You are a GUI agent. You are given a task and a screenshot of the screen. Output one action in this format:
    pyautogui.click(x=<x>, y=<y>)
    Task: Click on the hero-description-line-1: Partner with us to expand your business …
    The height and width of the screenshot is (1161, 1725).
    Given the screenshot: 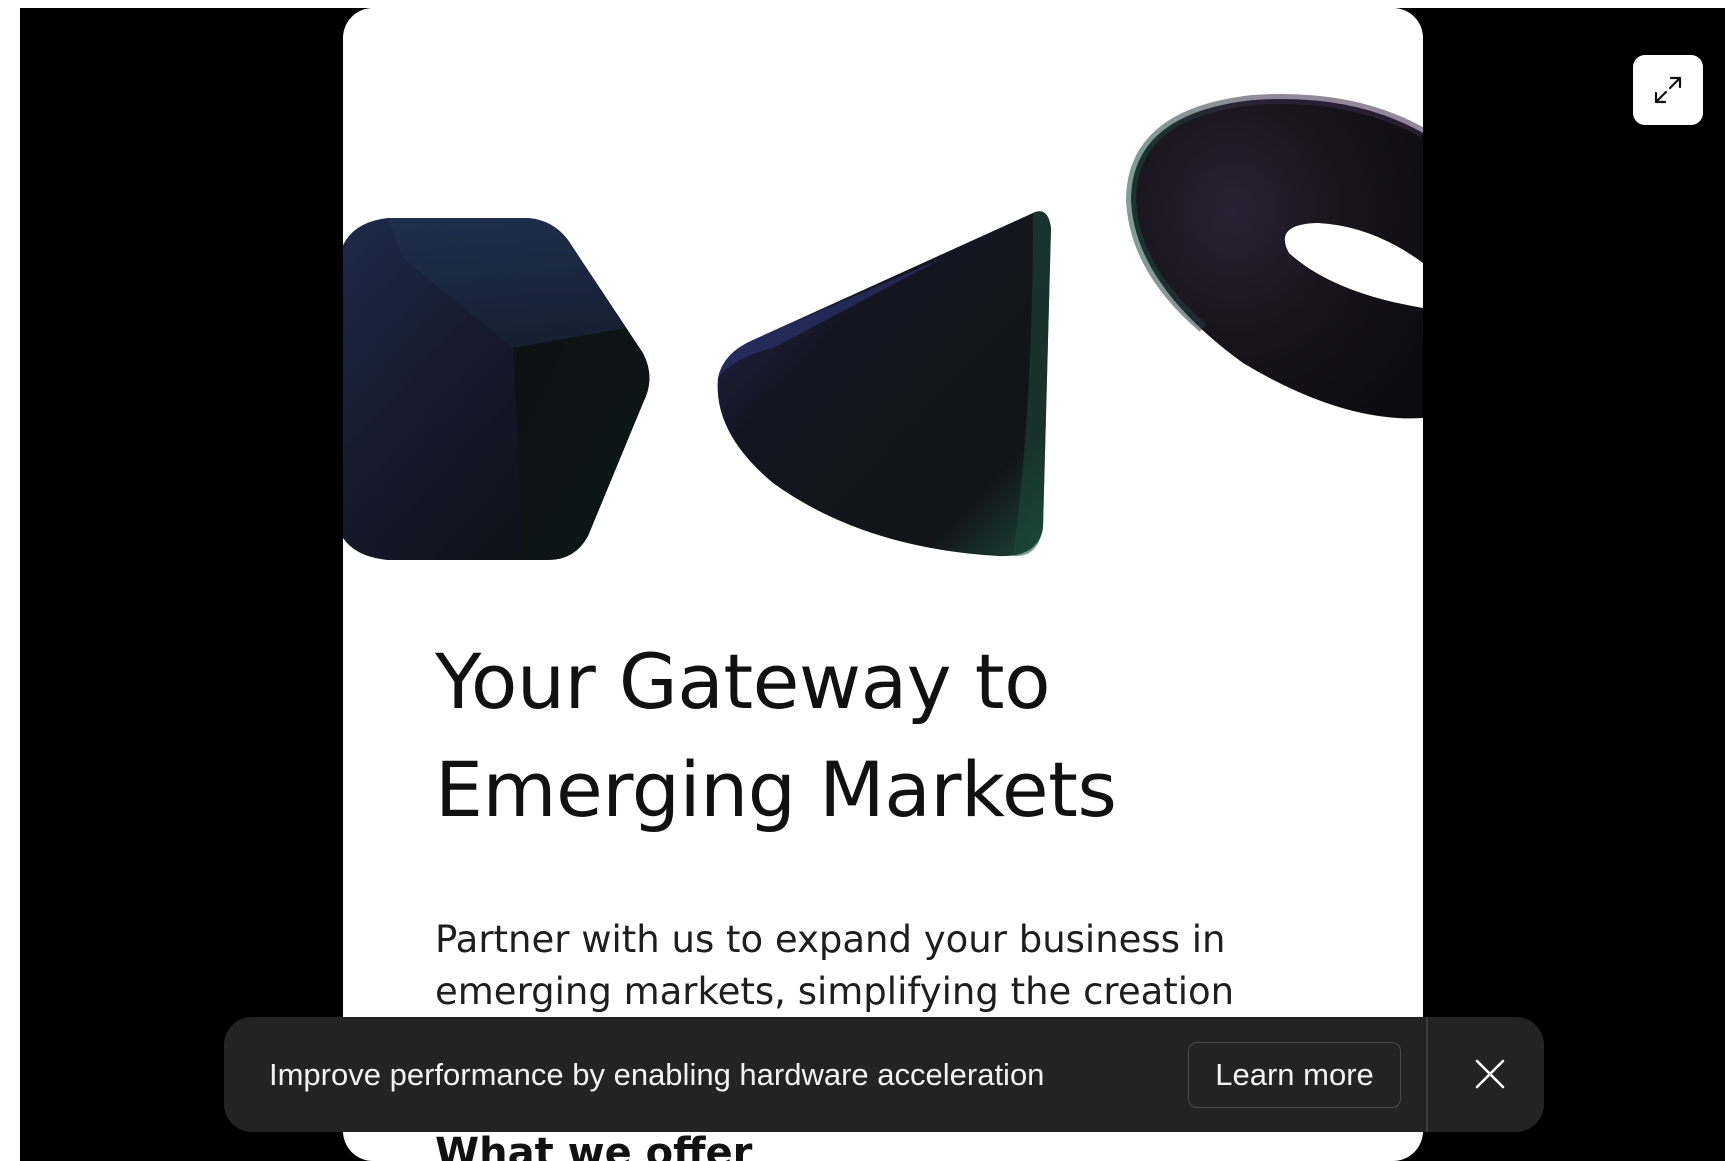 What is the action you would take?
    pyautogui.click(x=830, y=939)
    